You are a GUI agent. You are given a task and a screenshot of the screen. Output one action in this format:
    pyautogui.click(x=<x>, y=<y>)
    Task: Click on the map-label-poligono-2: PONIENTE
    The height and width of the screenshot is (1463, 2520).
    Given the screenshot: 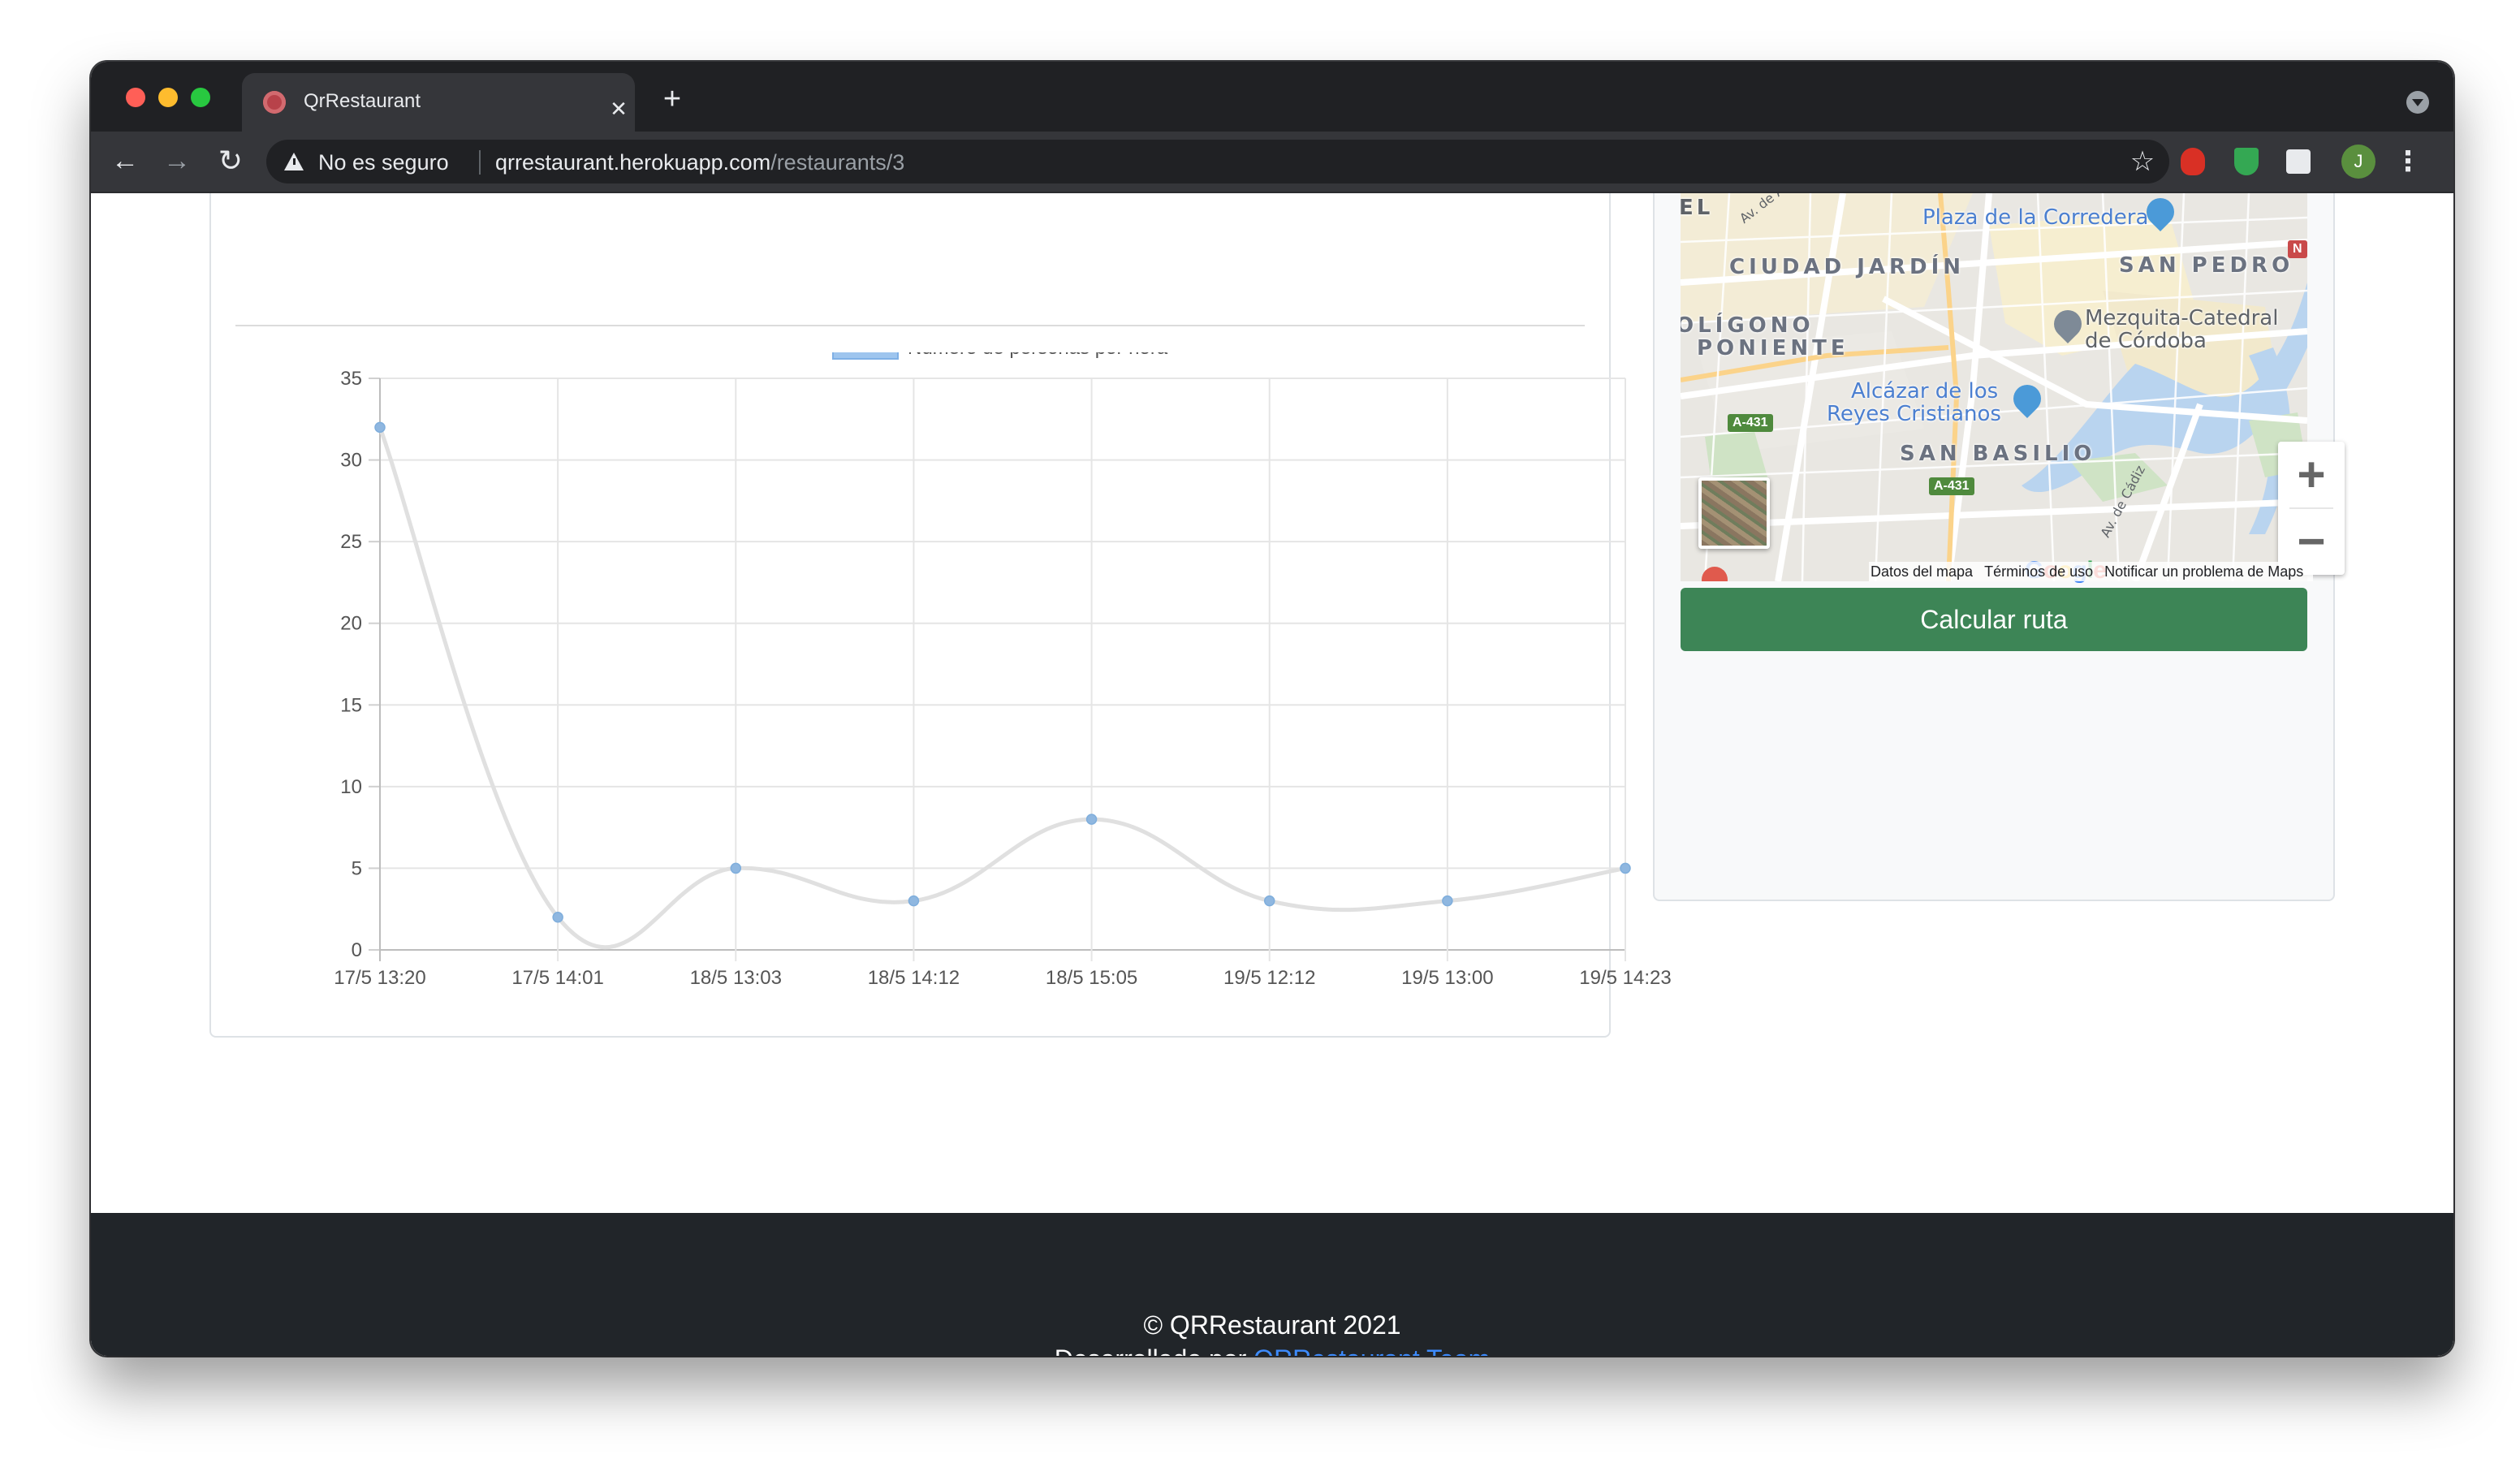 What is the action you would take?
    pyautogui.click(x=1773, y=348)
    